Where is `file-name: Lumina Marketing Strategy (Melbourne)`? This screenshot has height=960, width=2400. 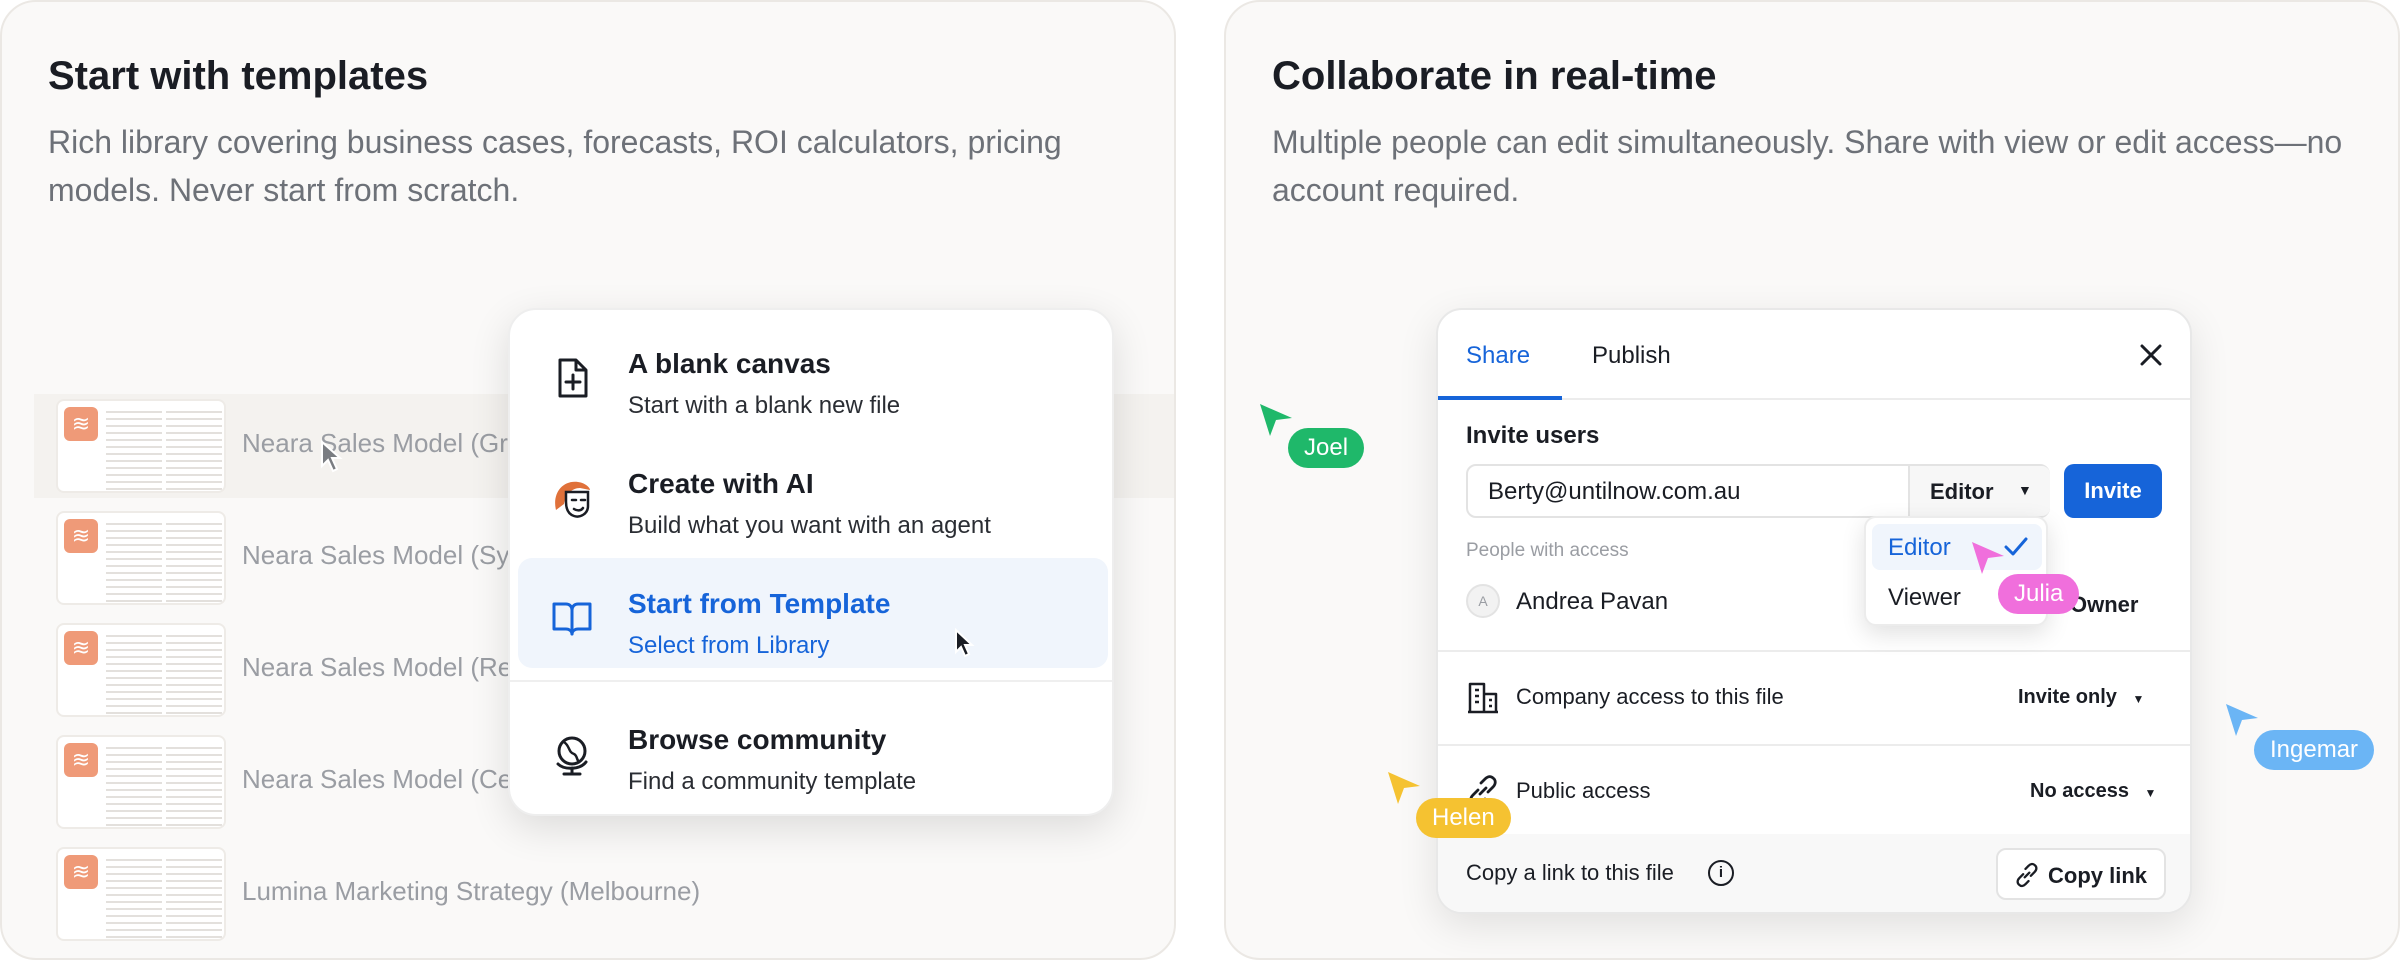
file-name: Lumina Marketing Strategy (Melbourne) is located at coordinates (471, 891).